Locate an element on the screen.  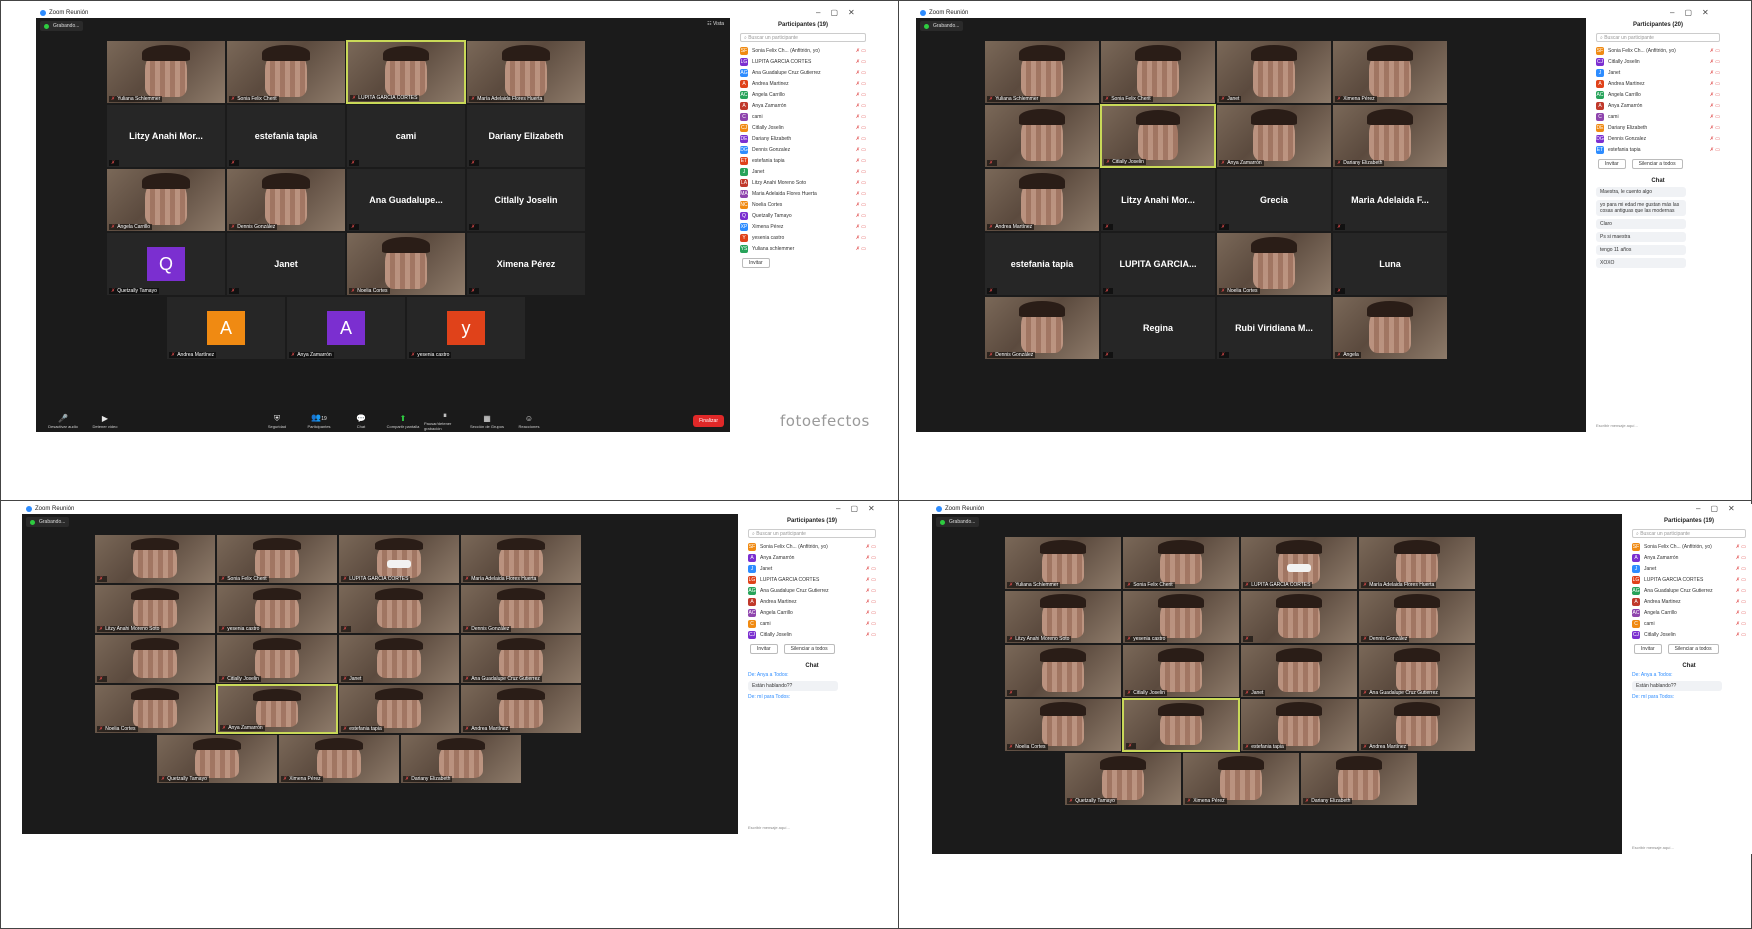
video-tile: ✗ yesenia castro is located at coordinates (1181, 617).